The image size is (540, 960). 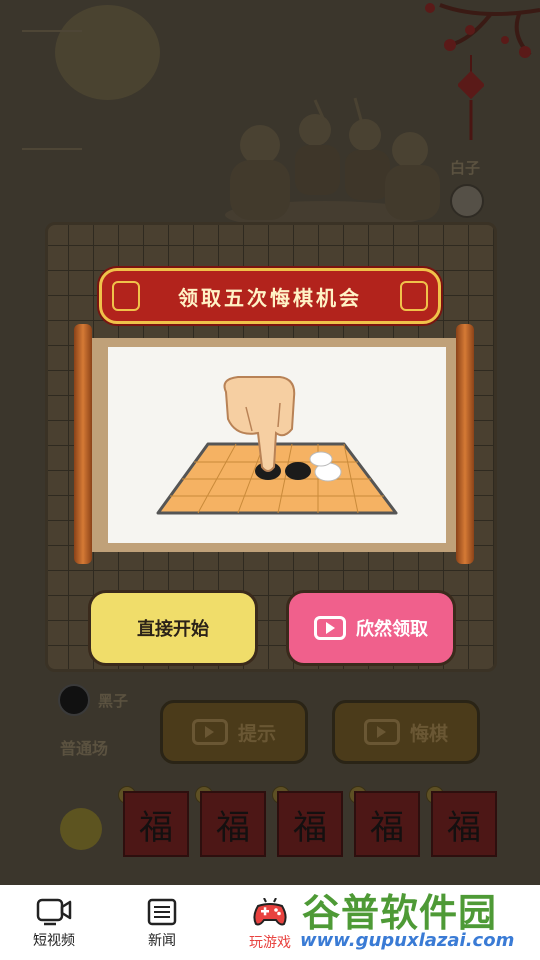 I want to click on popup-title: 领取五次悔棋机会, so click(x=270, y=297).